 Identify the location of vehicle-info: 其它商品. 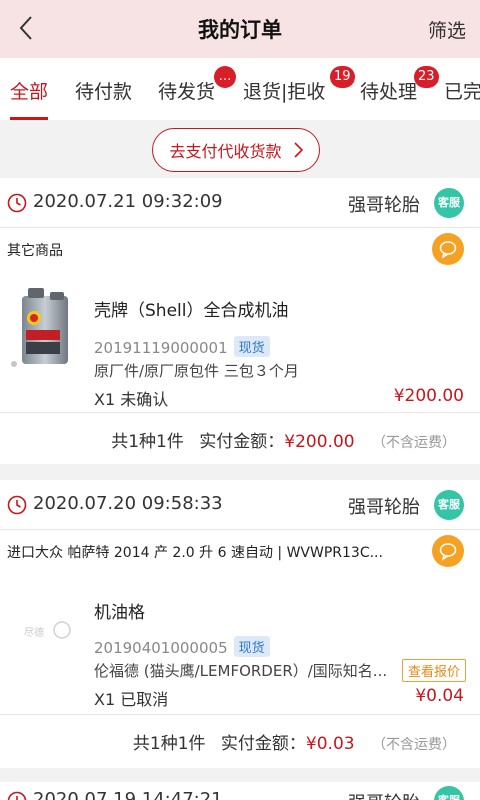
(35, 251).